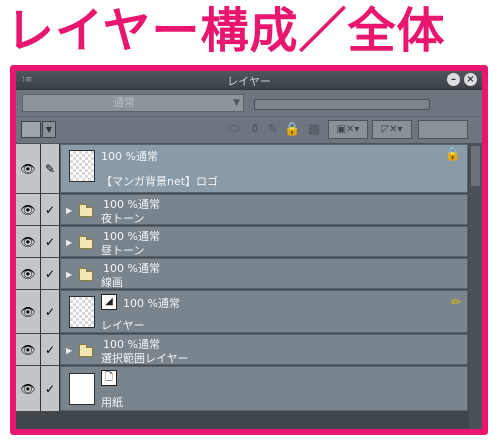  What do you see at coordinates (453, 79) in the screenshot?
I see `minimize-icon: –` at bounding box center [453, 79].